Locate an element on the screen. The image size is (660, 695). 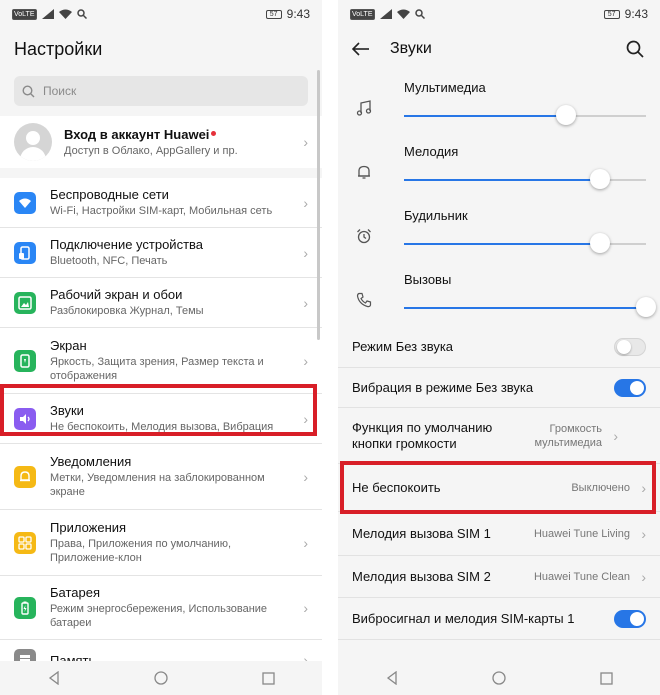
page-title: Звуки is located at coordinates (411, 48).